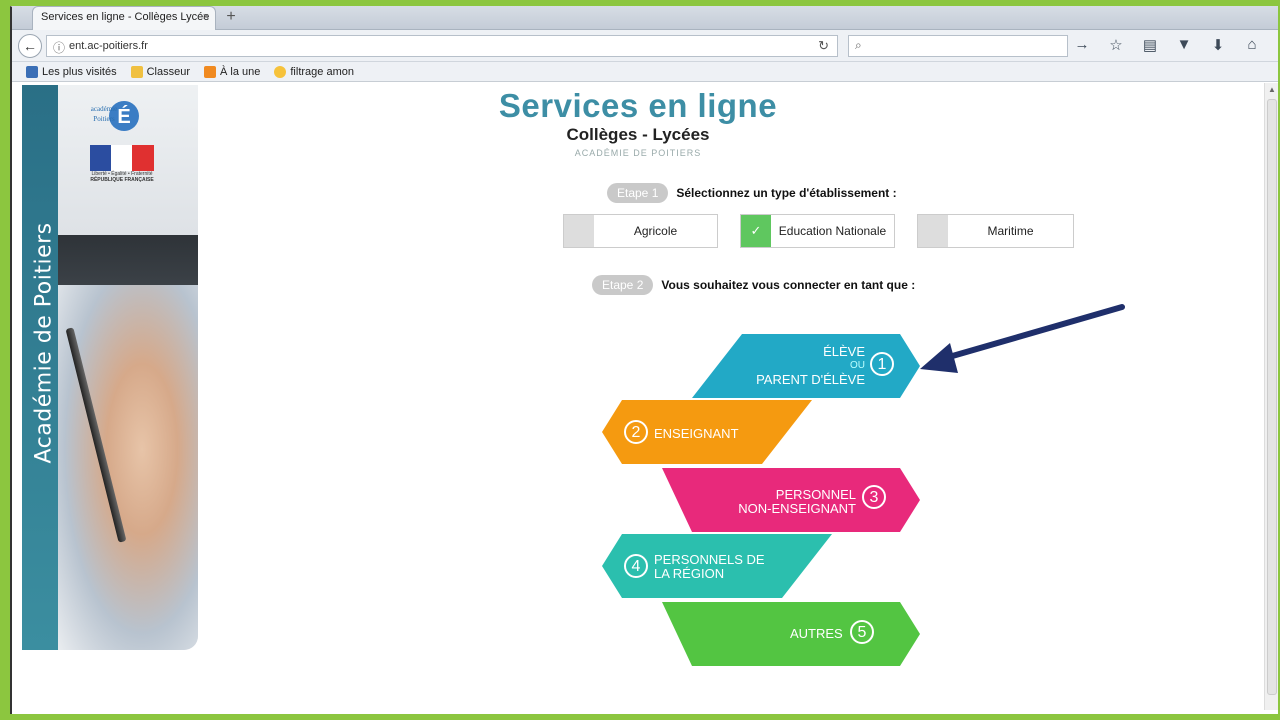 The image size is (1280, 720). What do you see at coordinates (623, 285) in the screenshot?
I see `step2-badge: Etape 2` at bounding box center [623, 285].